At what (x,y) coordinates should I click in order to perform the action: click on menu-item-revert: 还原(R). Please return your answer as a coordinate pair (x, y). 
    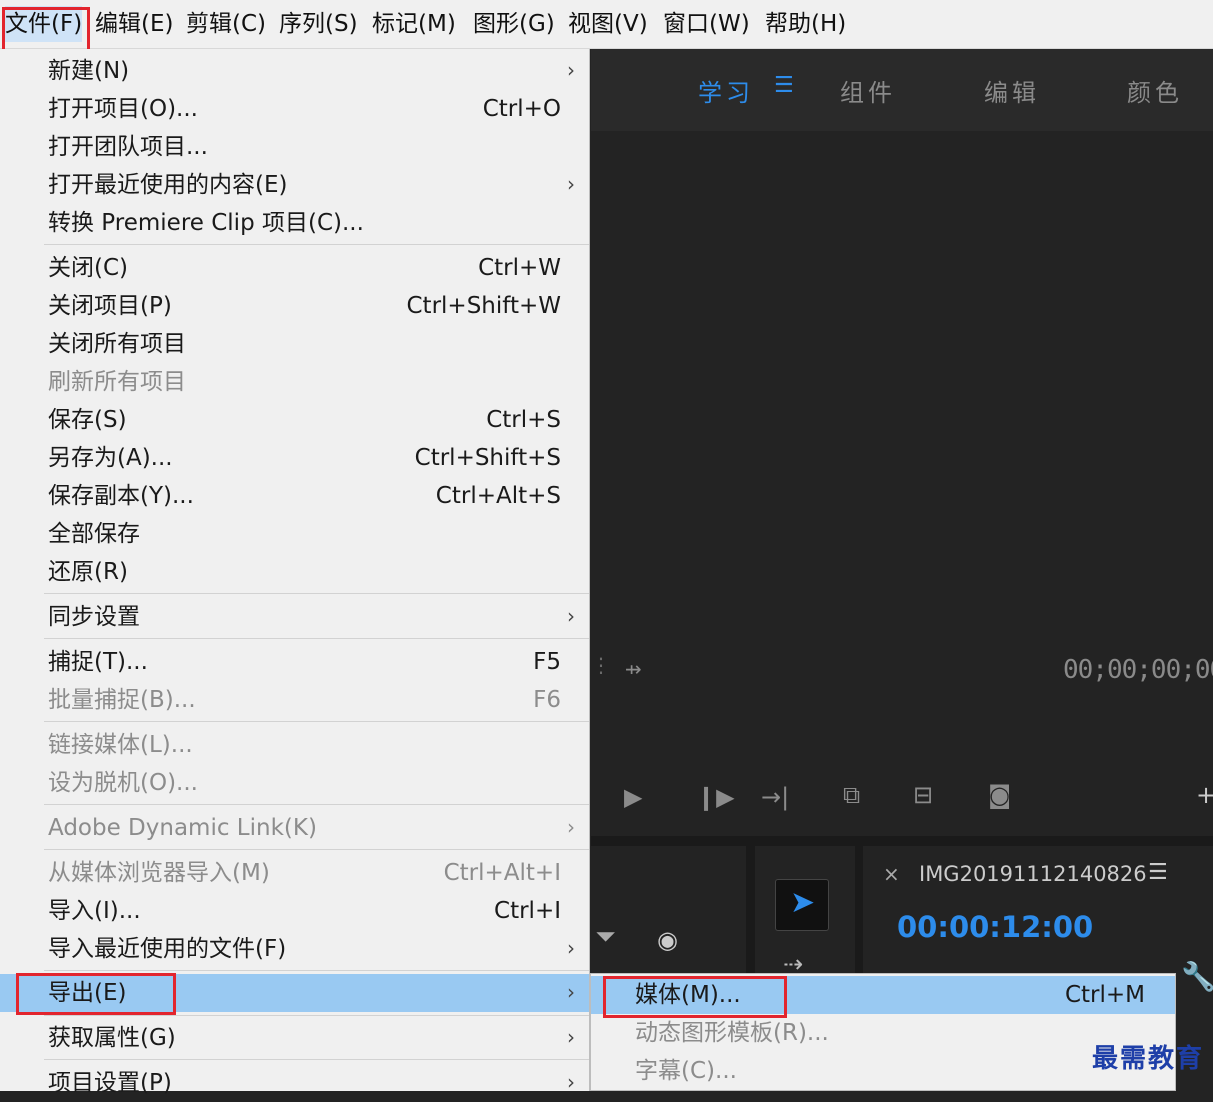
    Looking at the image, I should click on (294, 572).